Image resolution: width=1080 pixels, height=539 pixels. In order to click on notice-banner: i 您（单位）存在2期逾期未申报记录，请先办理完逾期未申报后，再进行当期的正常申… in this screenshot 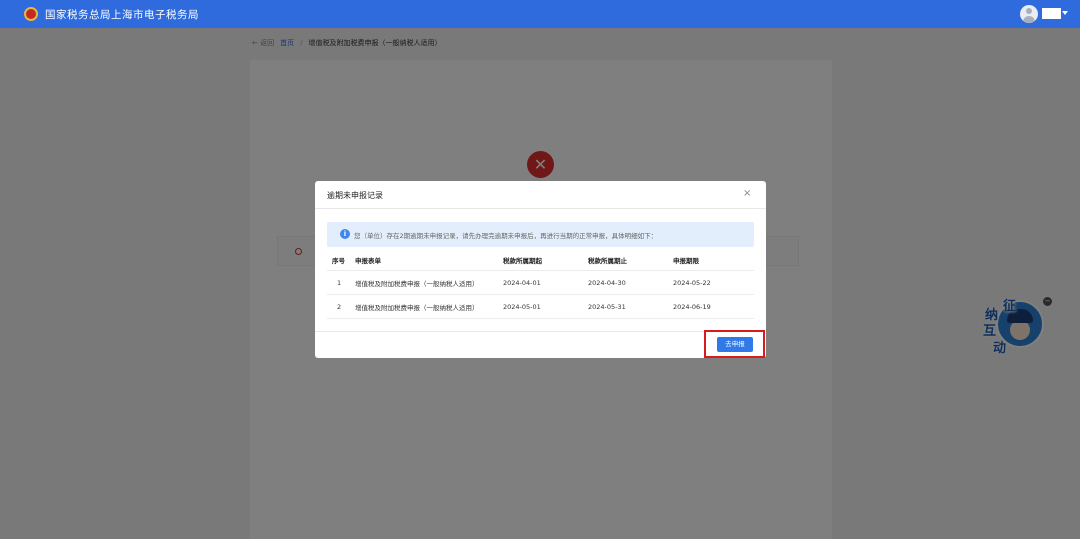, I will do `click(540, 234)`.